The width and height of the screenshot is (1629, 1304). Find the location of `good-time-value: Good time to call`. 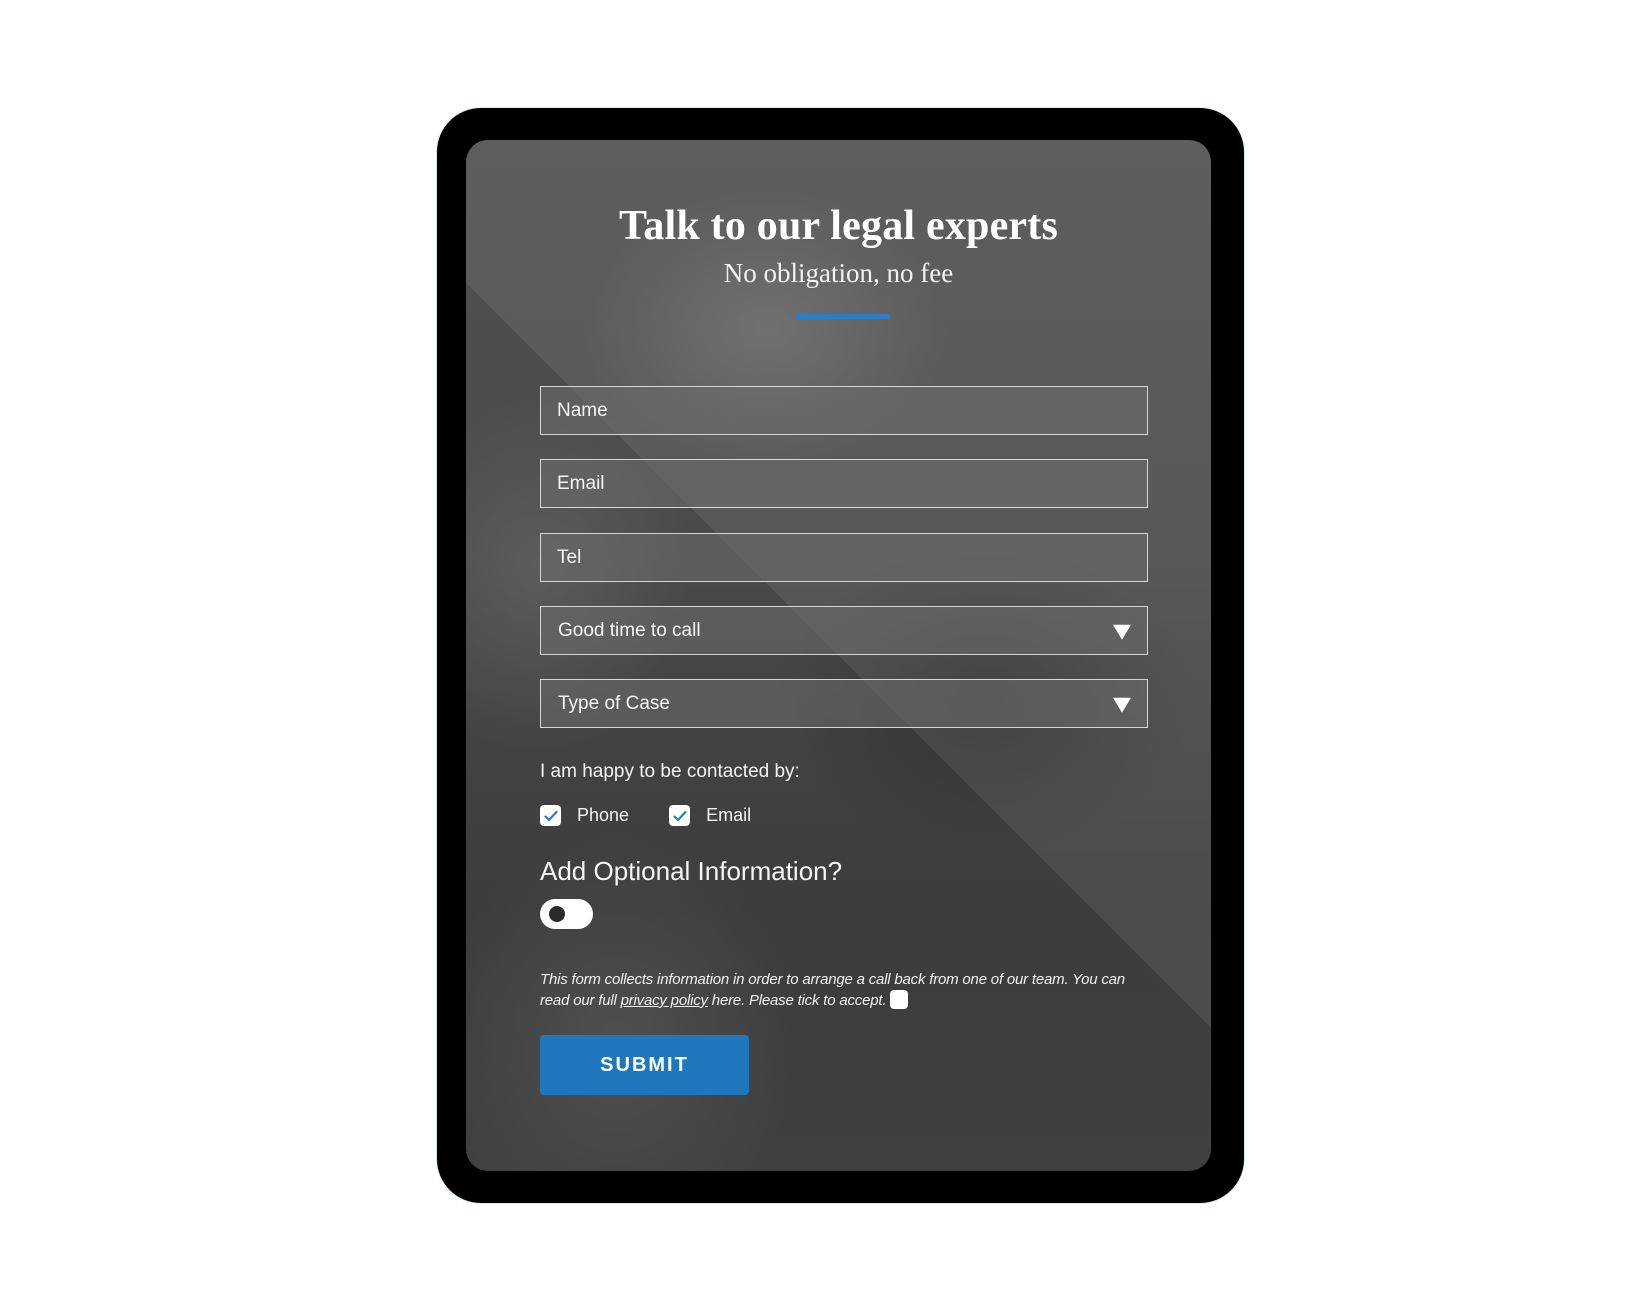

good-time-value: Good time to call is located at coordinates (629, 630).